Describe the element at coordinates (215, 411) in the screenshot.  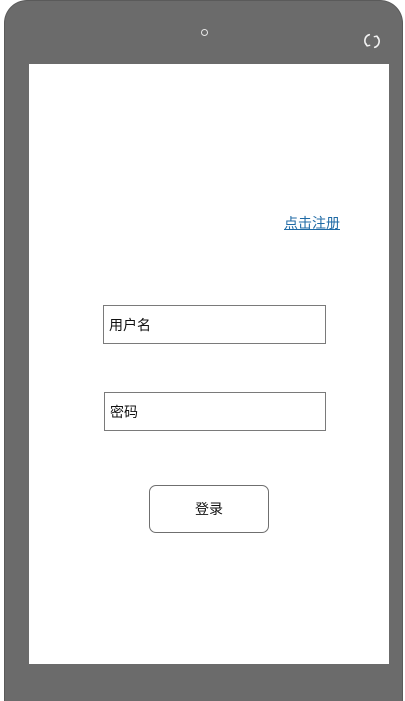
I see `password-input` at that location.